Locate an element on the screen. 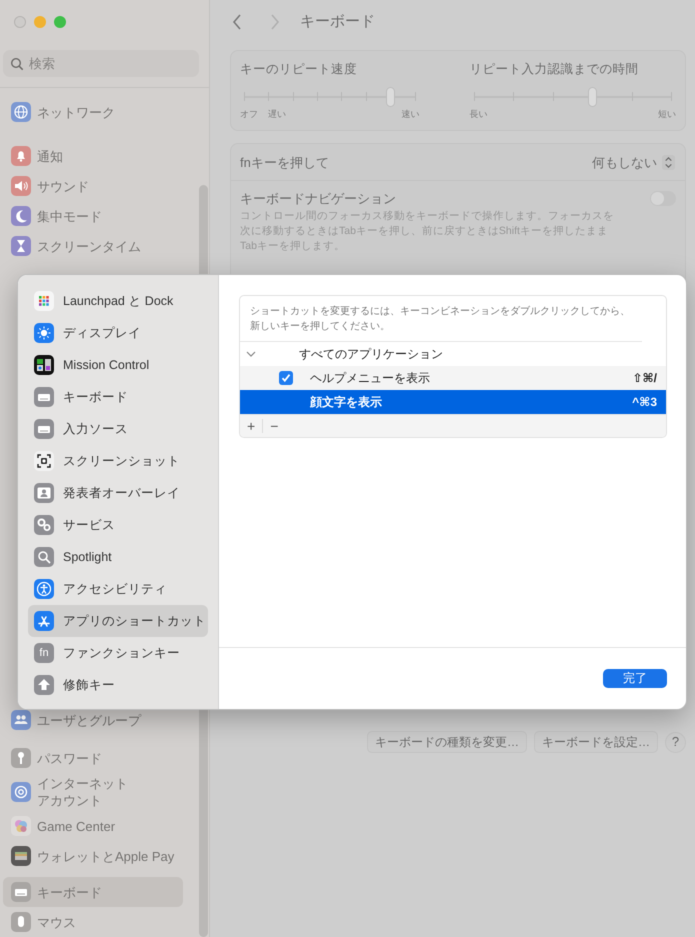 This screenshot has height=937, width=695. slider-label: リピート入力認識までの時間 is located at coordinates (555, 69).